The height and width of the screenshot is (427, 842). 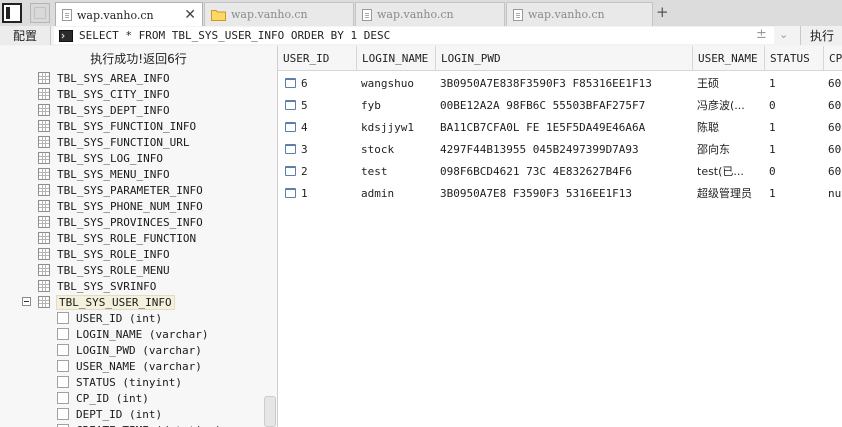 I want to click on tab-1: wap.vanho.cn ✕, so click(x=129, y=14).